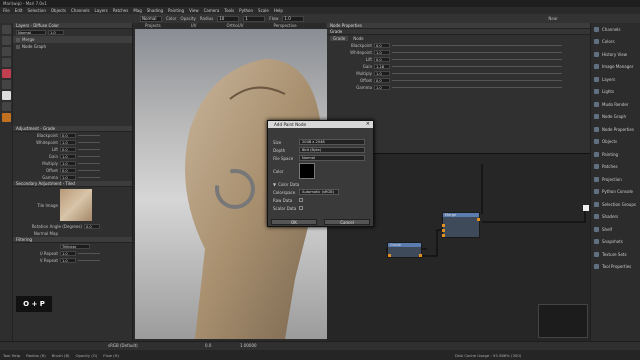 This screenshot has height=360, width=640. What do you see at coordinates (615, 217) in the screenshot?
I see `dock-item-shaders: Shaders` at bounding box center [615, 217].